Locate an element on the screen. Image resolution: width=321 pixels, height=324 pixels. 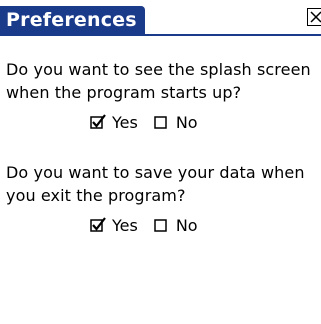
splash-yes-checkbox is located at coordinates (98, 122).